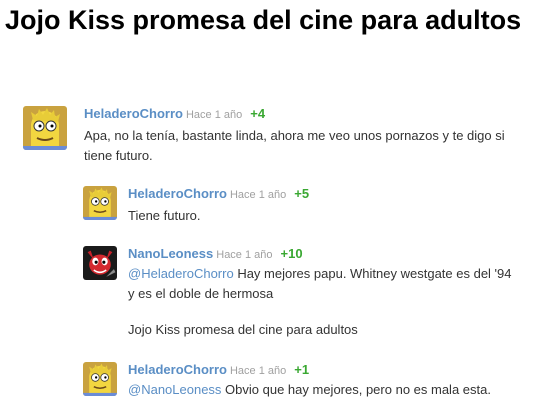 This screenshot has width=536, height=417. Describe the element at coordinates (303, 206) in the screenshot. I see `comment-reply: HeladeroChorro Hace 1 año +5 Tiene futuro.` at that location.